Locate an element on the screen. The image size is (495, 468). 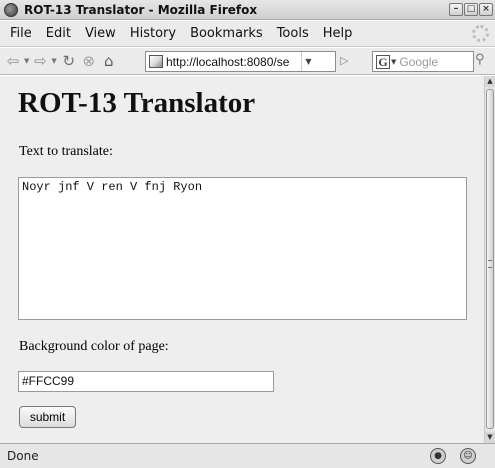
firefox-icon is located at coordinates (11, 9).